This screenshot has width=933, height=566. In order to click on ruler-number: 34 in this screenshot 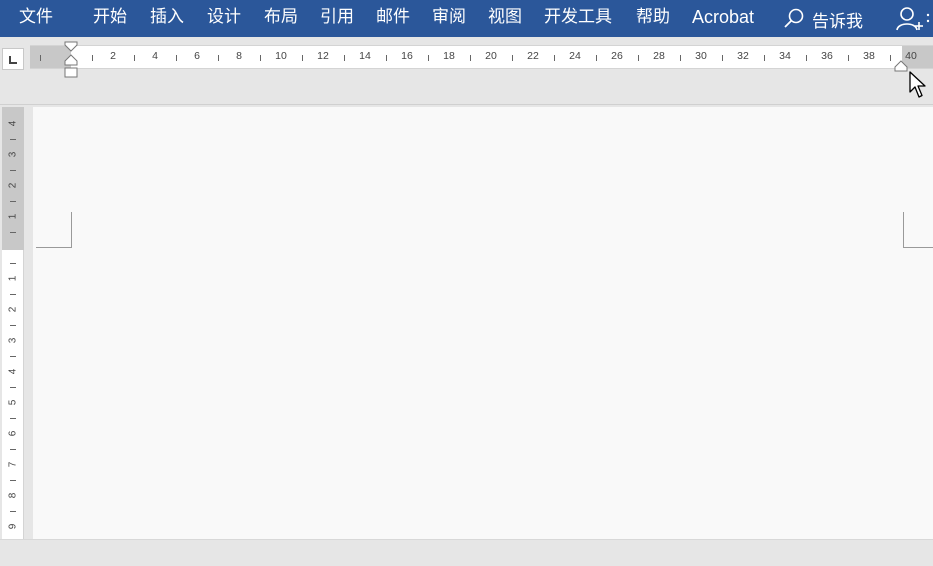, I will do `click(785, 56)`.